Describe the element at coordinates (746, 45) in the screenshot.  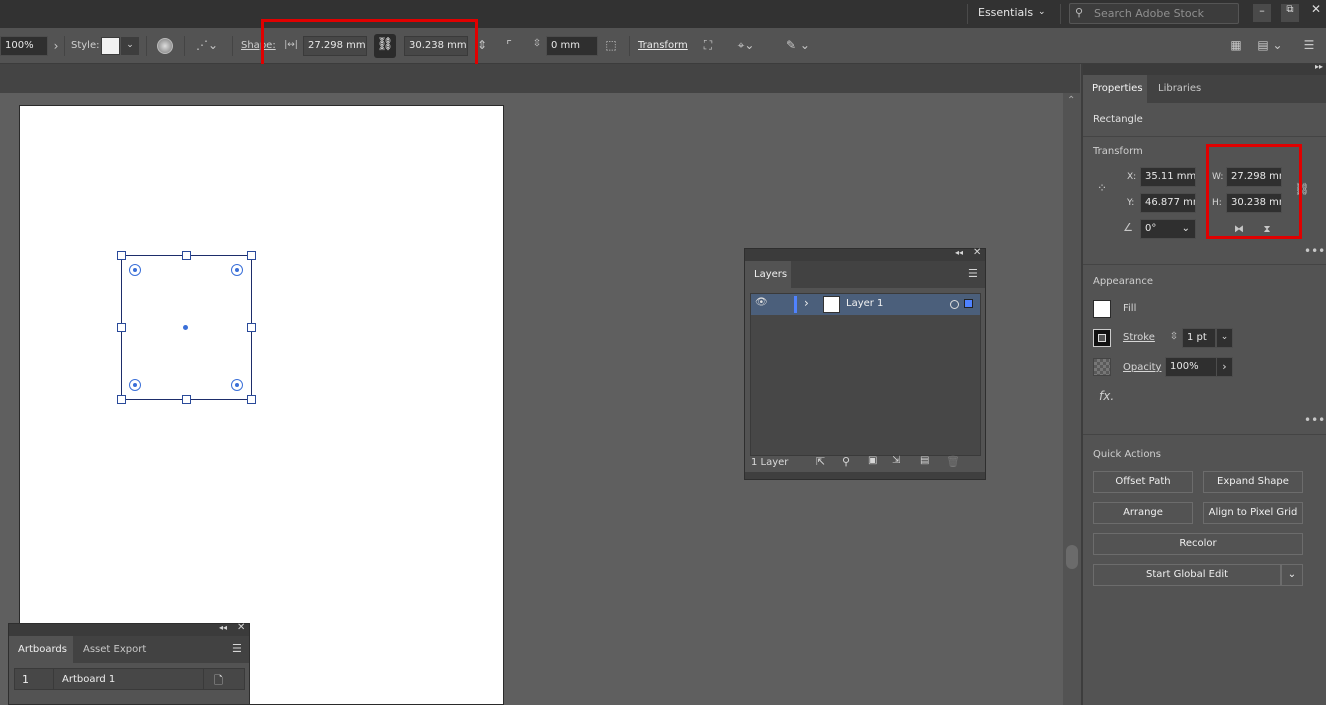
I see `select-similar-icon: ⌖⌄` at that location.